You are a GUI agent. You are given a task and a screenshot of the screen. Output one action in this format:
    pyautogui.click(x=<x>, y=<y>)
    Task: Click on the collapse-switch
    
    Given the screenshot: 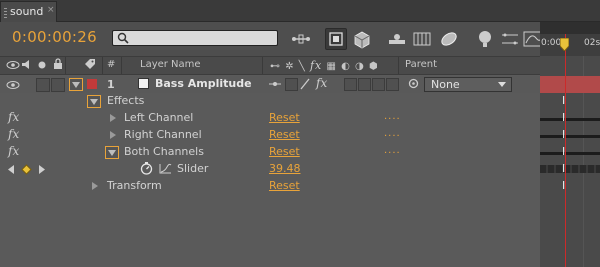 What is the action you would take?
    pyautogui.click(x=291, y=84)
    